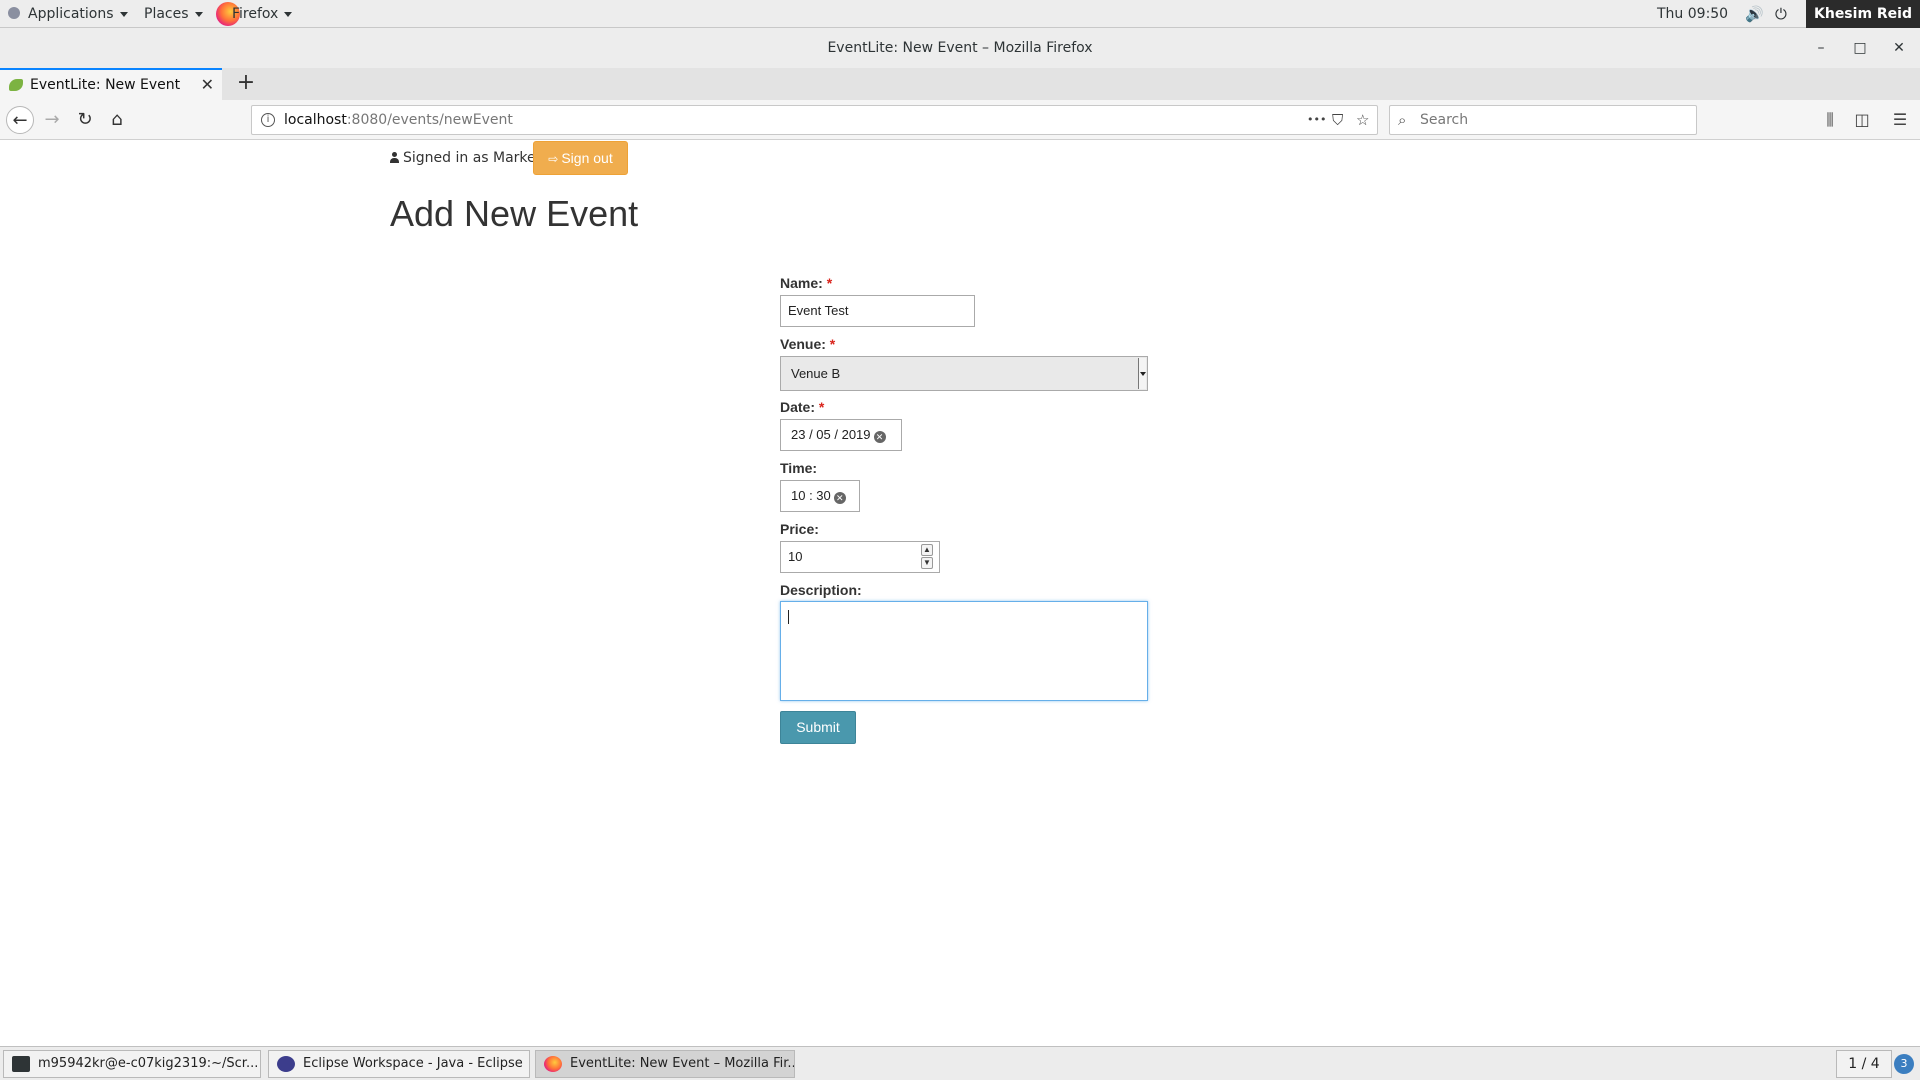  I want to click on eclipse-icon, so click(286, 1064).